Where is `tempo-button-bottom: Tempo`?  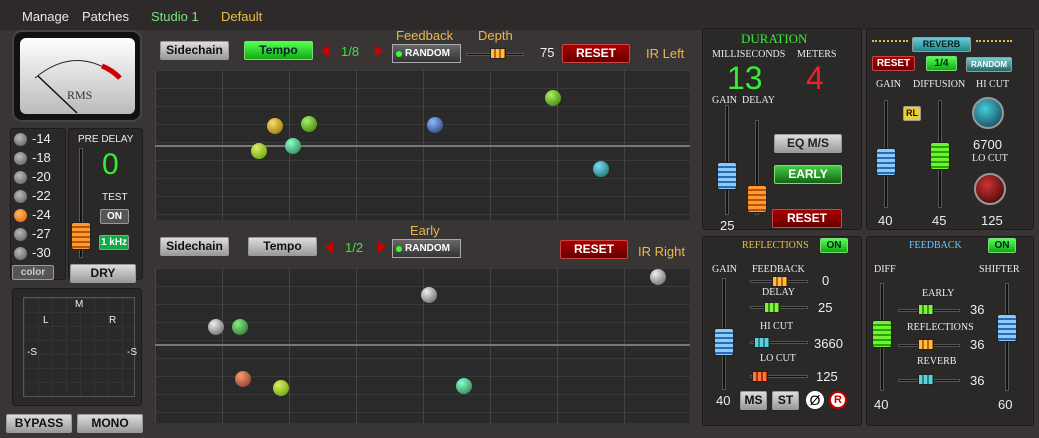 tempo-button-bottom: Tempo is located at coordinates (282, 246).